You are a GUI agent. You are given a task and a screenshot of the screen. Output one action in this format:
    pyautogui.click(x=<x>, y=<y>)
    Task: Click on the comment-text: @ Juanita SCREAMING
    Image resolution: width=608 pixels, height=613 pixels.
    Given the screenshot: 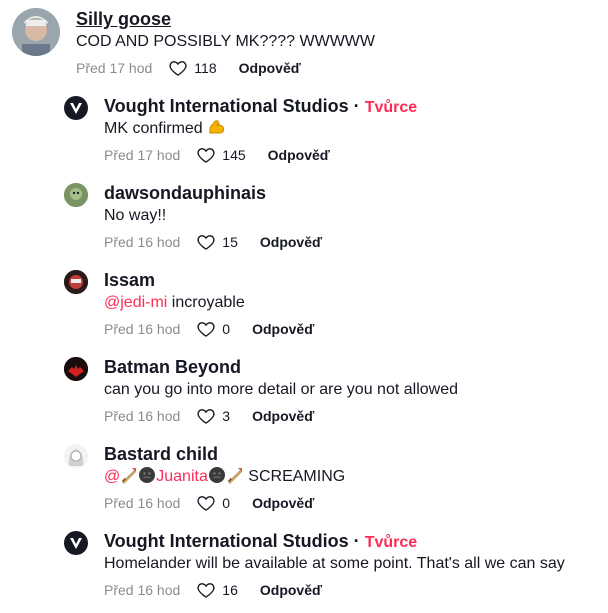 What is the action you would take?
    pyautogui.click(x=224, y=478)
    